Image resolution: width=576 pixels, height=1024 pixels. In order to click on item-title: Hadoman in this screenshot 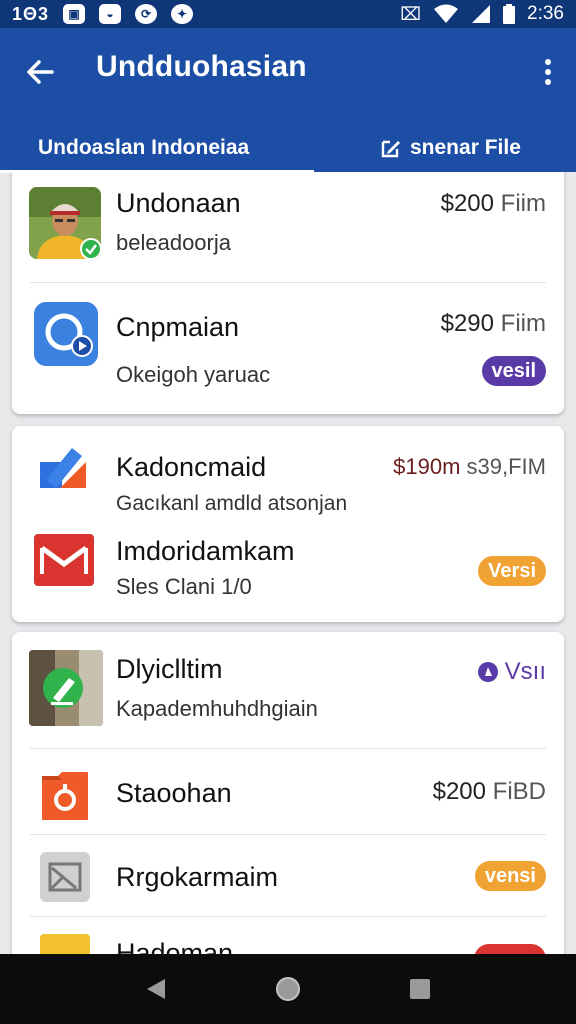, I will do `click(175, 946)`.